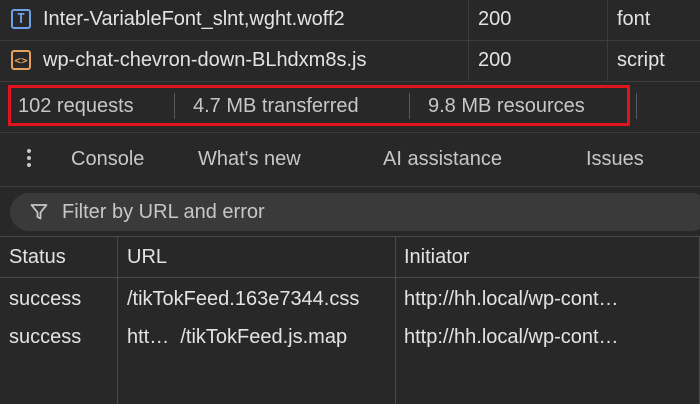  Describe the element at coordinates (147, 257) in the screenshot. I see `column-header-url: URL` at that location.